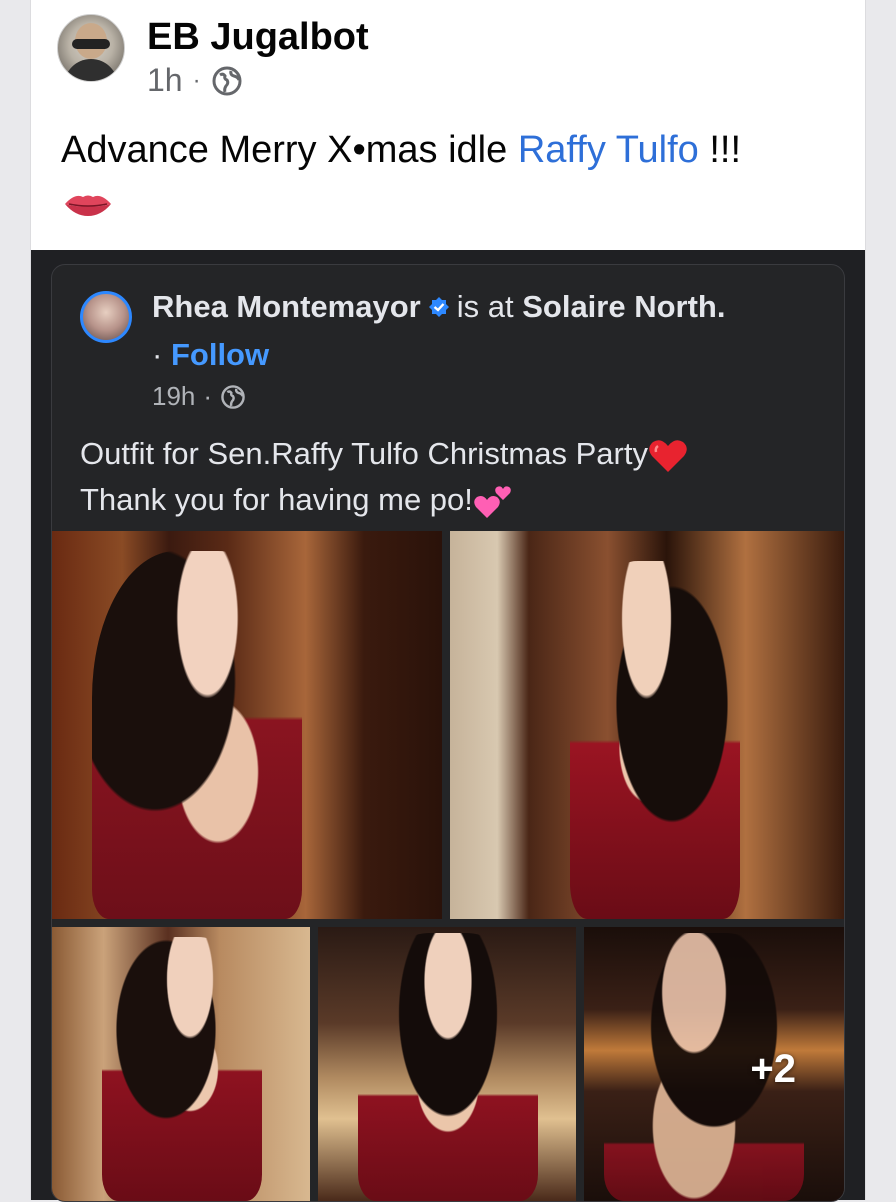  What do you see at coordinates (286, 306) in the screenshot?
I see `shared-author-name: Rhea Montemayor` at bounding box center [286, 306].